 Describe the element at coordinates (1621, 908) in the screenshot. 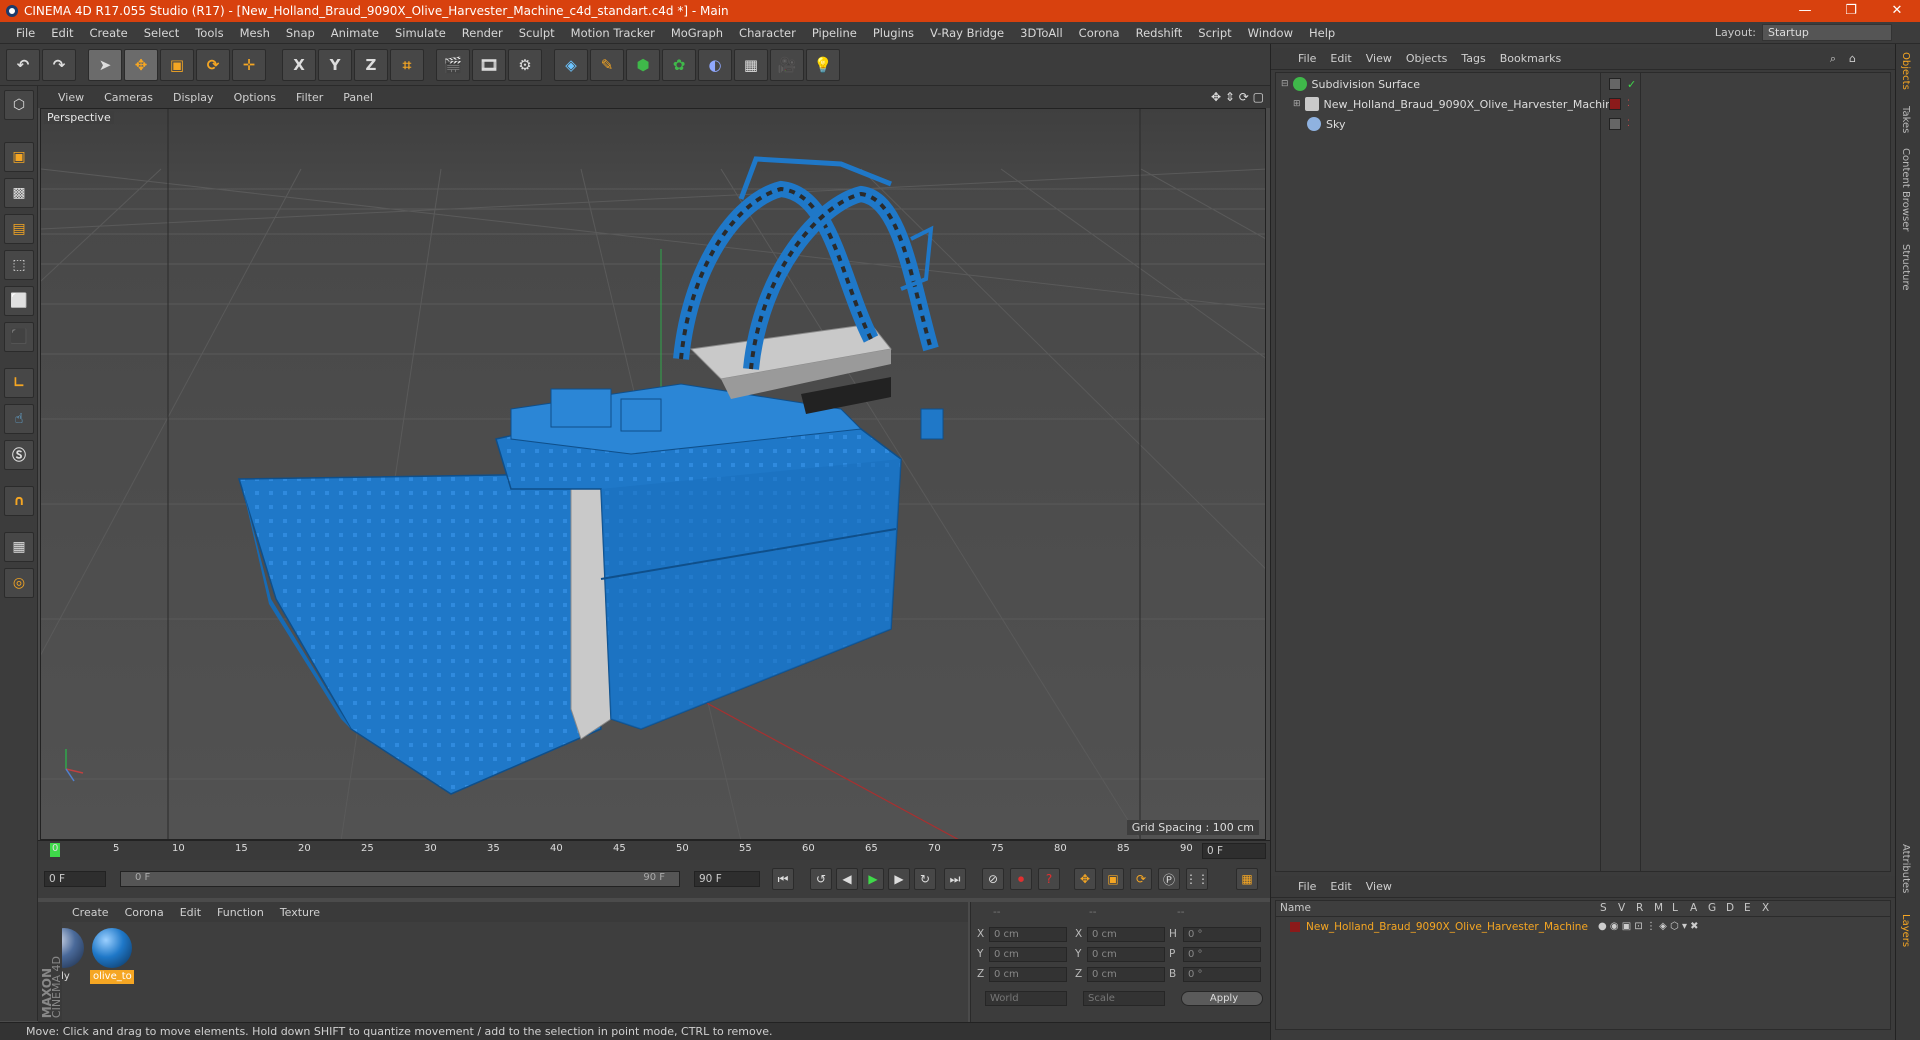

I see `layer-col-view: V` at that location.